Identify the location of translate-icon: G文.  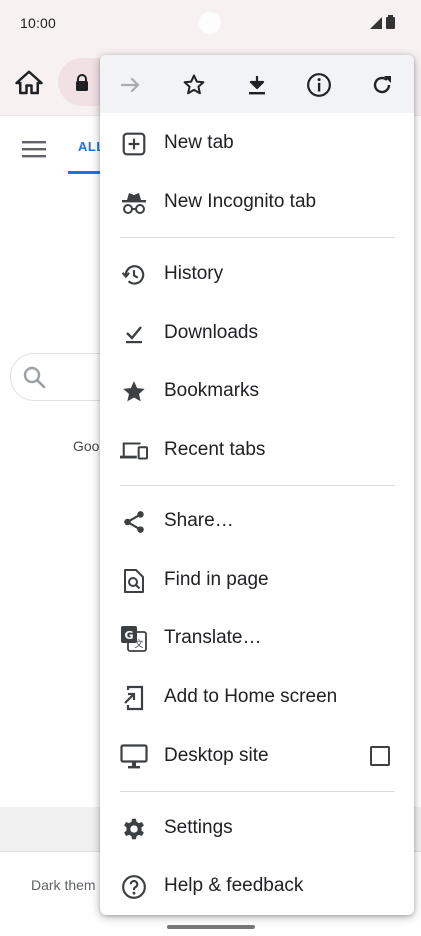
(134, 639).